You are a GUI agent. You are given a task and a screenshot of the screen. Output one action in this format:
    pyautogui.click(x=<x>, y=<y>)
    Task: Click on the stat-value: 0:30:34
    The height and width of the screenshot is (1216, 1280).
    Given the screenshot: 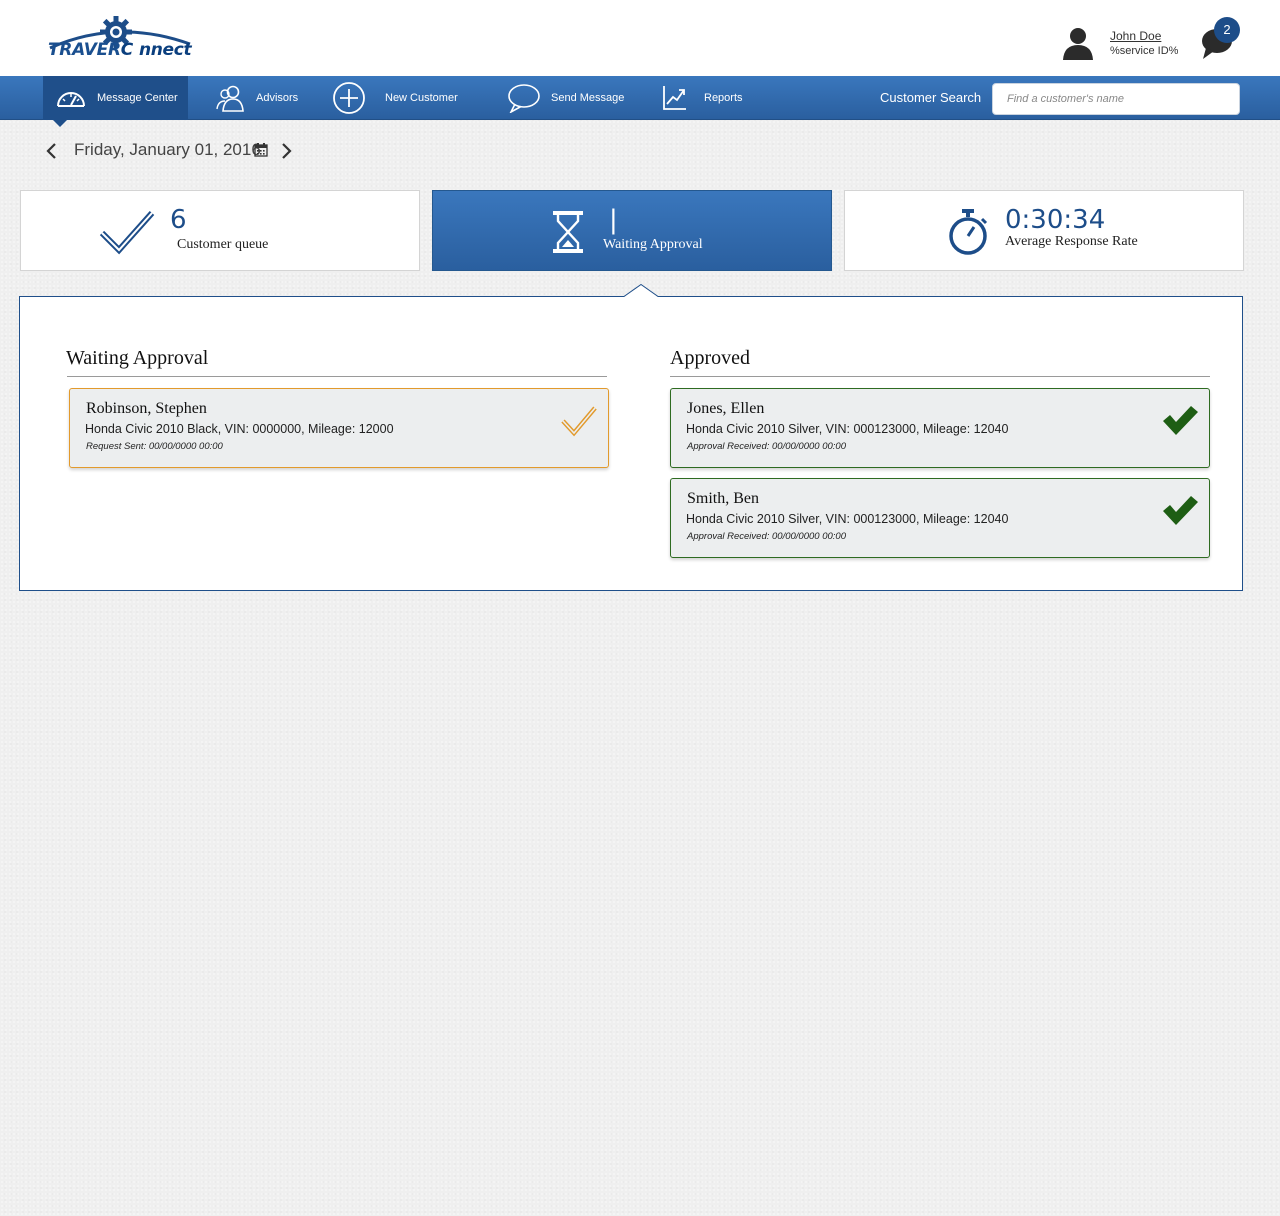 What is the action you would take?
    pyautogui.click(x=1055, y=220)
    